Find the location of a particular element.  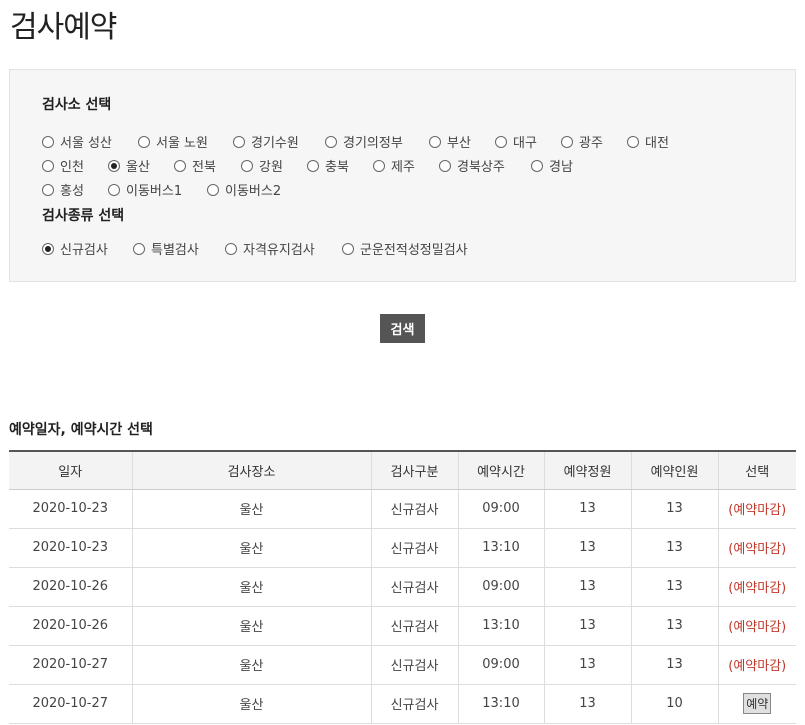

center-option-daegu: 대구 is located at coordinates (516, 141).